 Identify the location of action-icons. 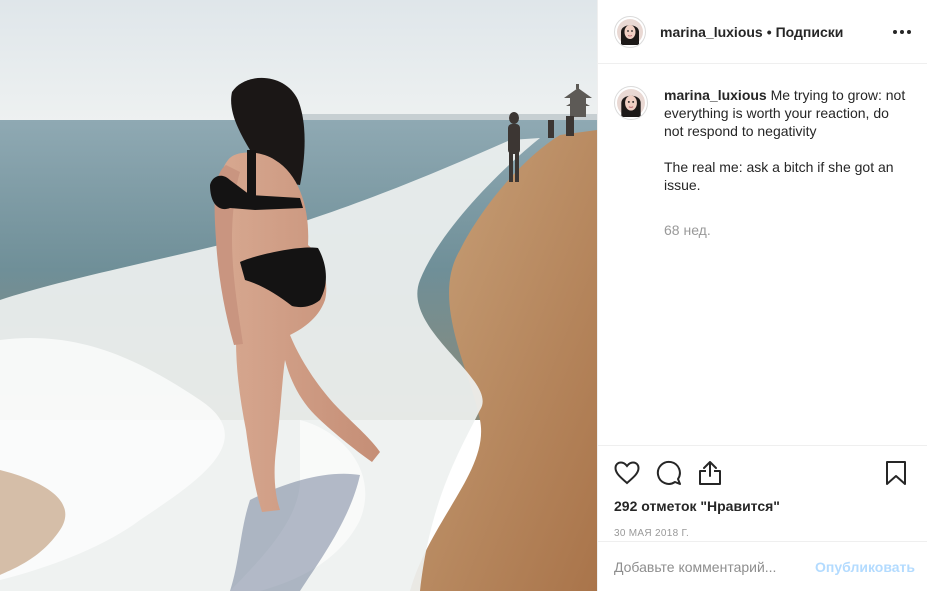
(762, 473).